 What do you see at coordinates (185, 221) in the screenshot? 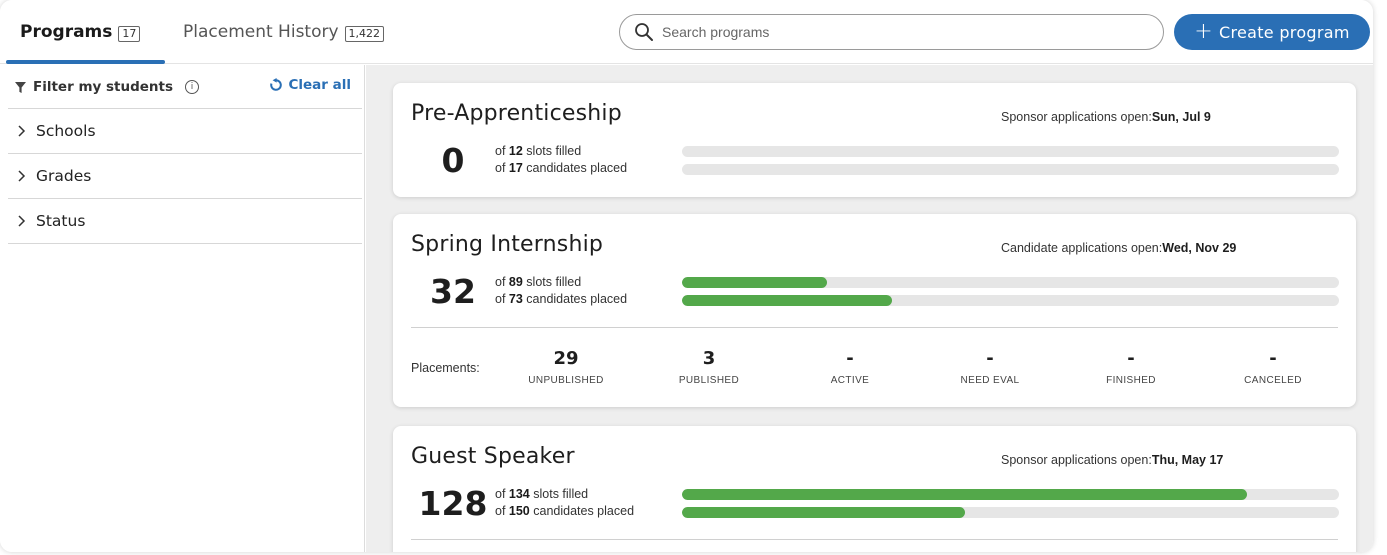
I see `sidebar-item-status: Status` at bounding box center [185, 221].